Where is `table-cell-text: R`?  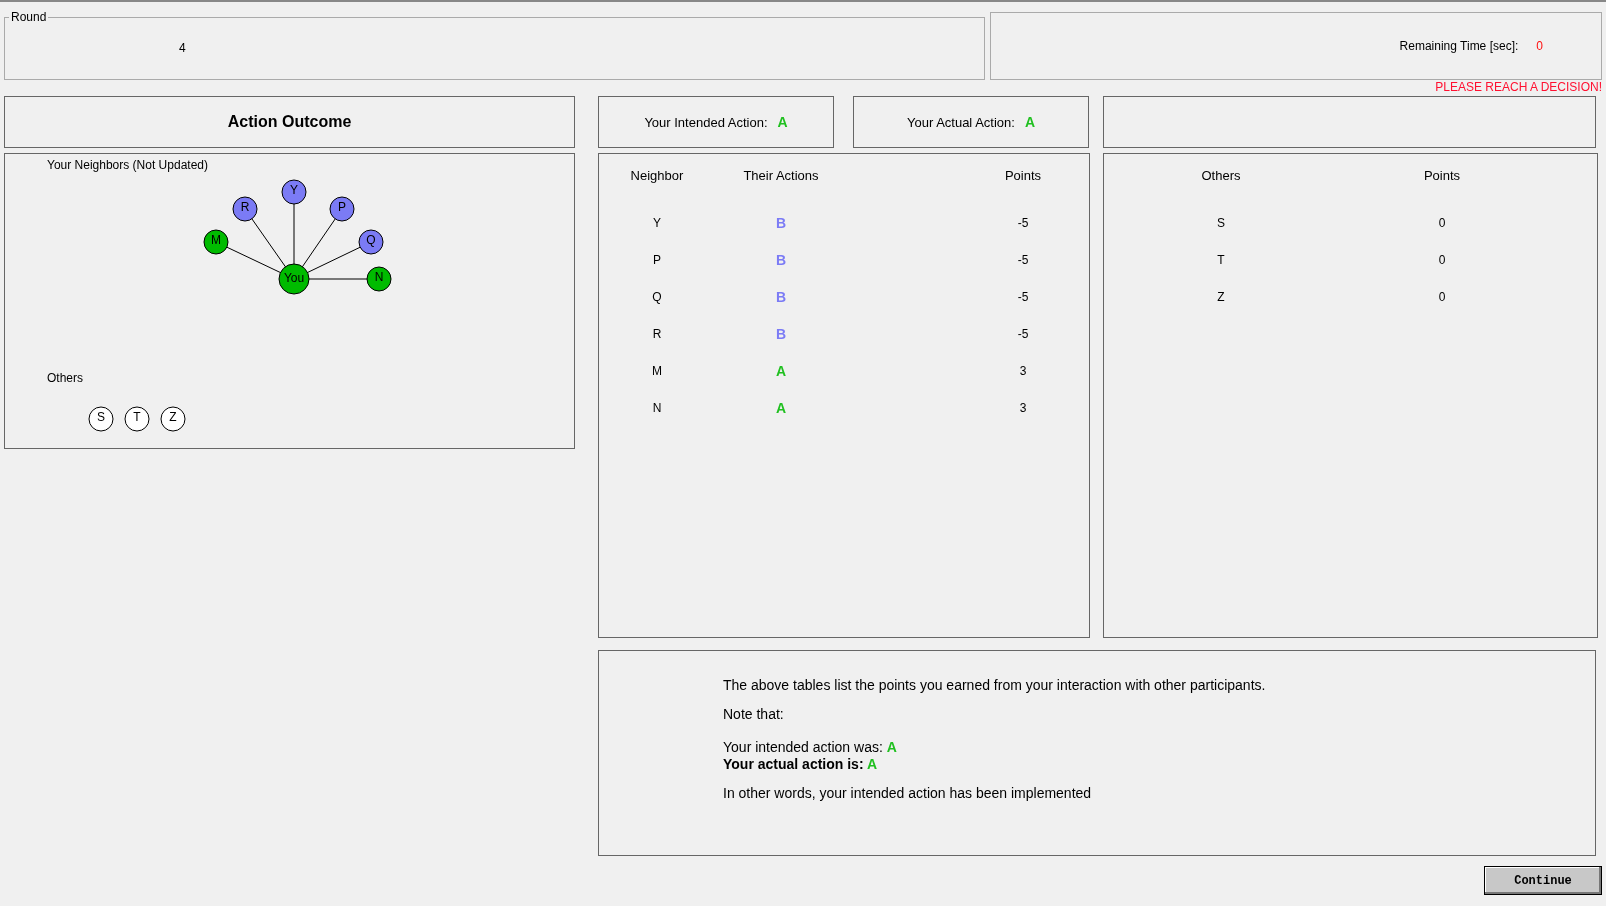 table-cell-text: R is located at coordinates (657, 334).